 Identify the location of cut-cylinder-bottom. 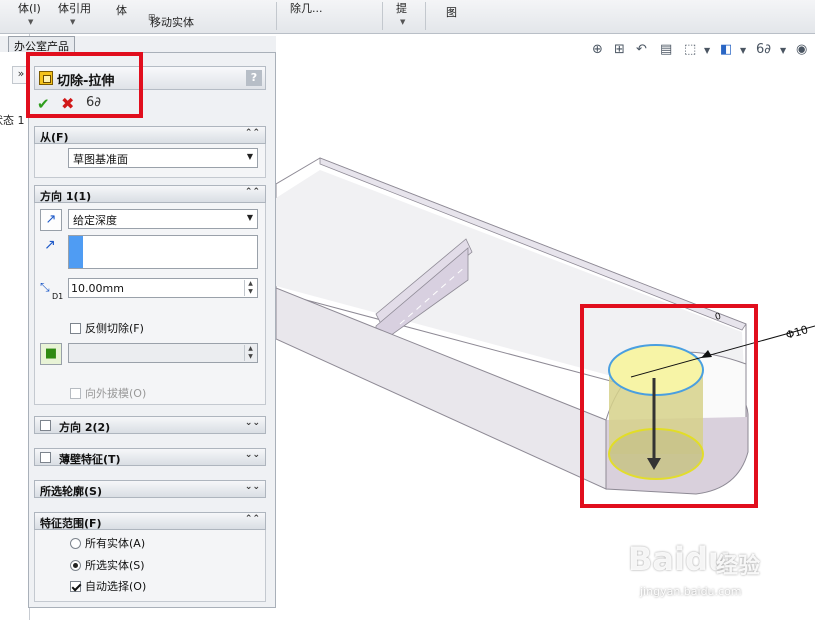
(656, 454).